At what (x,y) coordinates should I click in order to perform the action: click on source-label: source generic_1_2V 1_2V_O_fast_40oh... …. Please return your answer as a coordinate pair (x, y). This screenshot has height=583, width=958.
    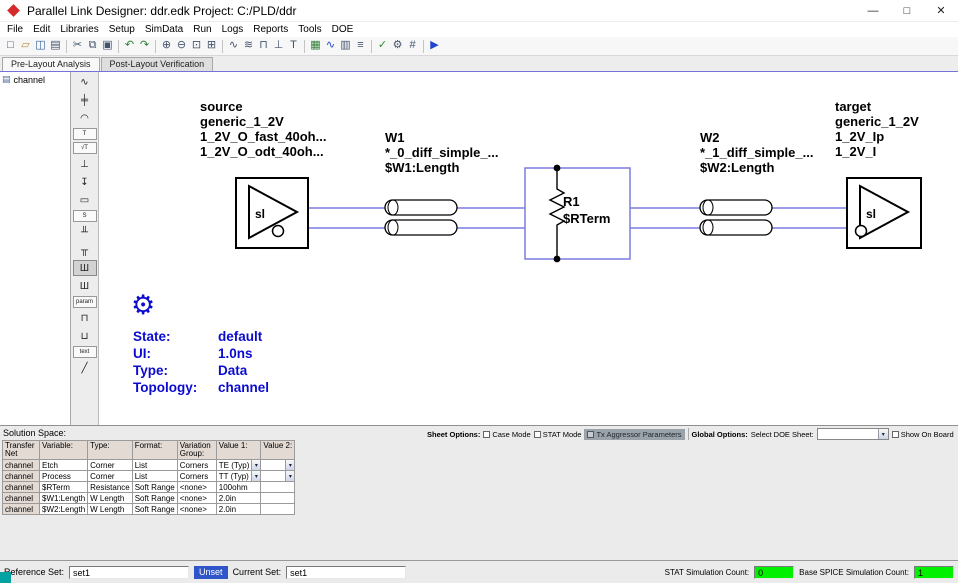
    Looking at the image, I should click on (263, 129).